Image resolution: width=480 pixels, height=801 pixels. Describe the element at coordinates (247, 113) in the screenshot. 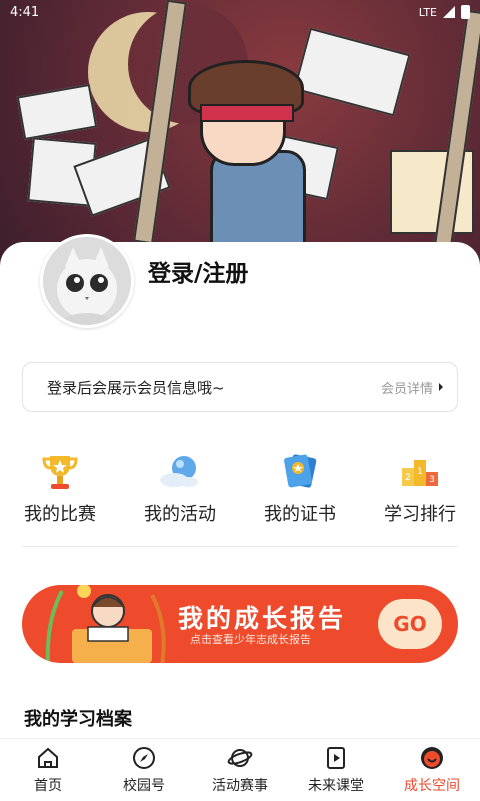

I see `boy-headband` at that location.